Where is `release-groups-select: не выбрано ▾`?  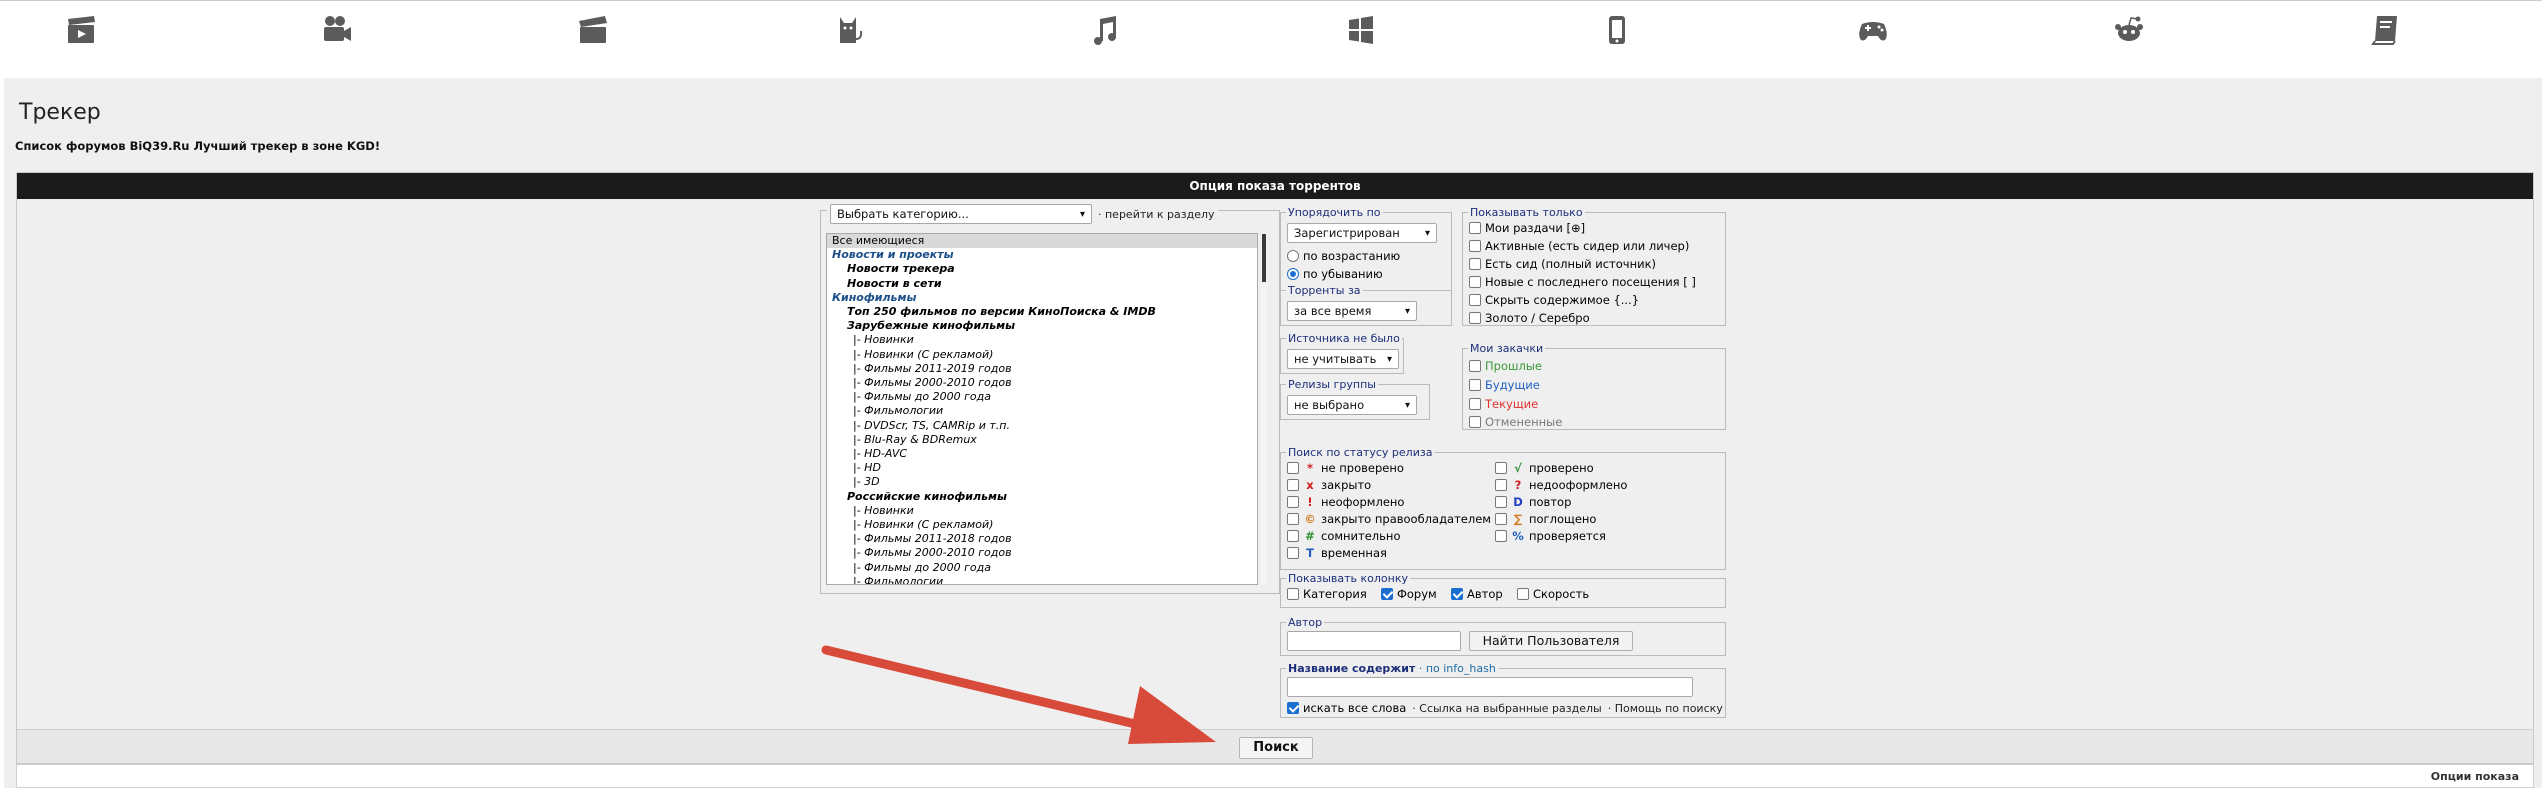
release-groups-select: не выбрано ▾ is located at coordinates (1352, 405).